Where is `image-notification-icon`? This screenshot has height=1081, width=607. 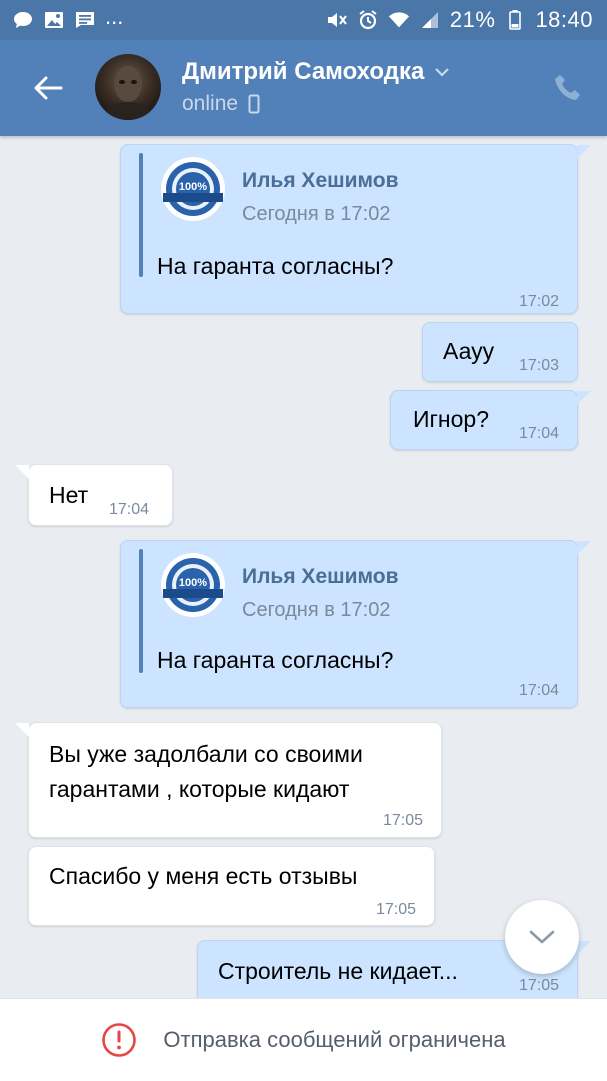
image-notification-icon is located at coordinates (54, 20).